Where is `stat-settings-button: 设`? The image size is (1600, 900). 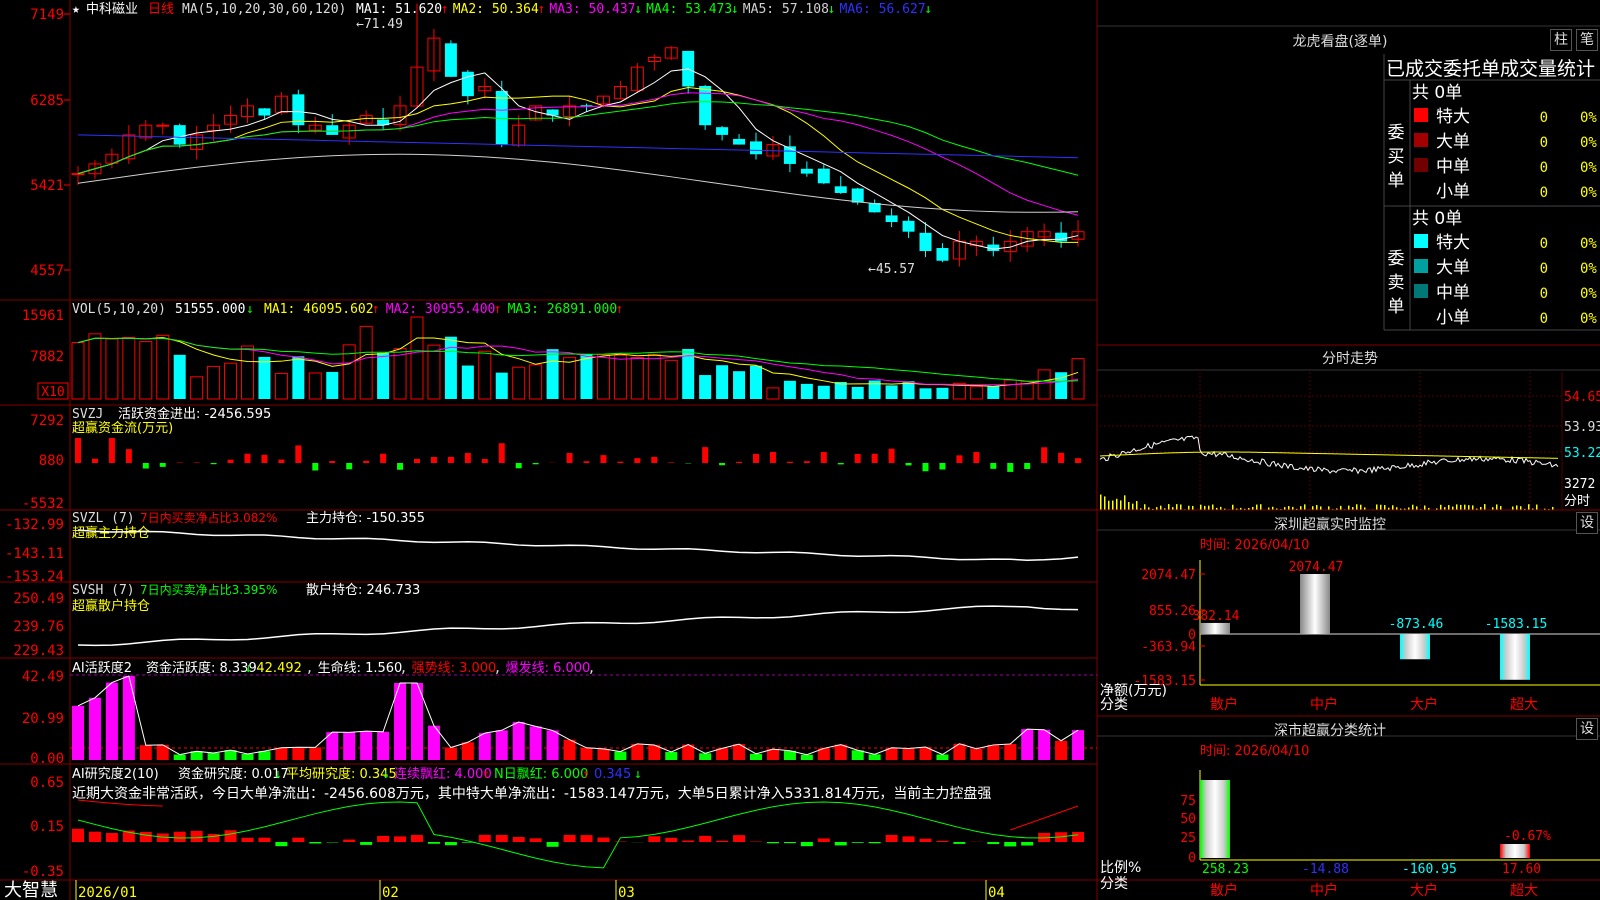
stat-settings-button: 设 is located at coordinates (1587, 729).